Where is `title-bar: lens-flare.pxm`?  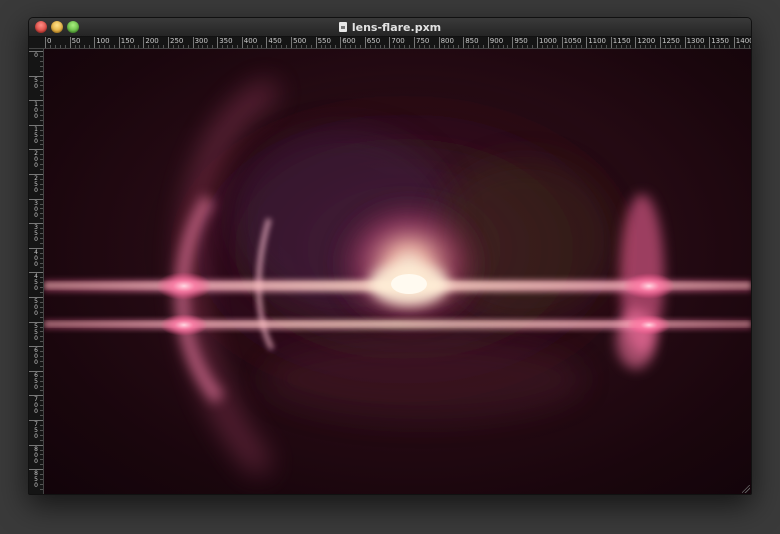
title-bar: lens-flare.pxm is located at coordinates (390, 27).